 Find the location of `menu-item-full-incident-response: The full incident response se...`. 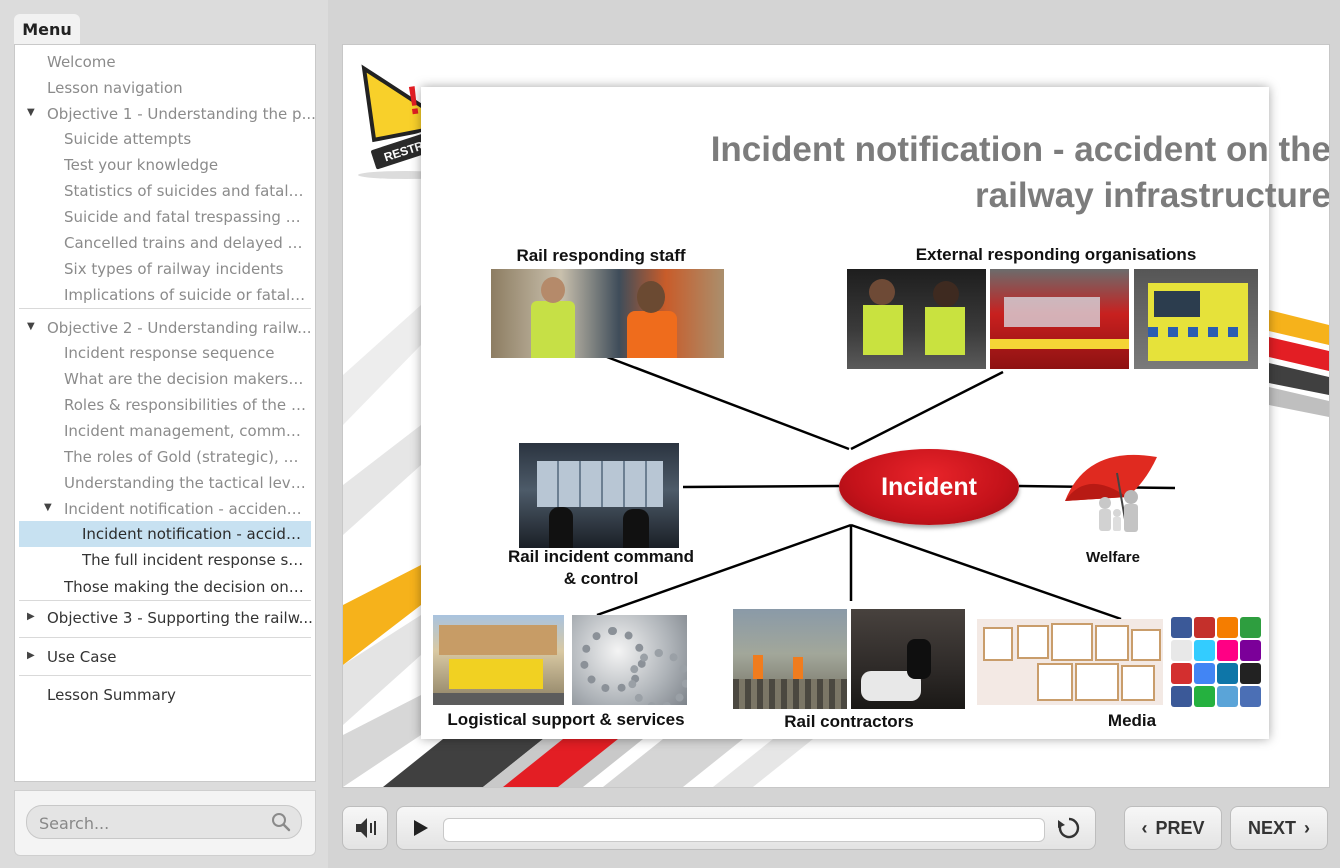

menu-item-full-incident-response: The full incident response se... is located at coordinates (196, 560).